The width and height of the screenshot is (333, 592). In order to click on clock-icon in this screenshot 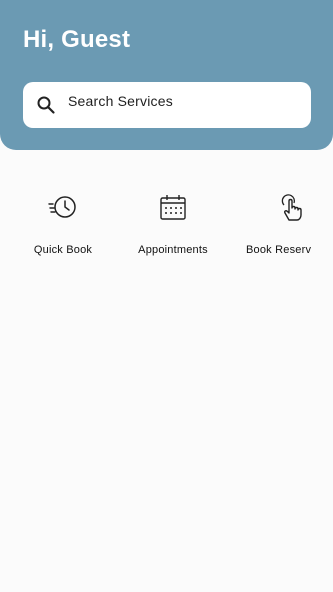, I will do `click(63, 208)`.